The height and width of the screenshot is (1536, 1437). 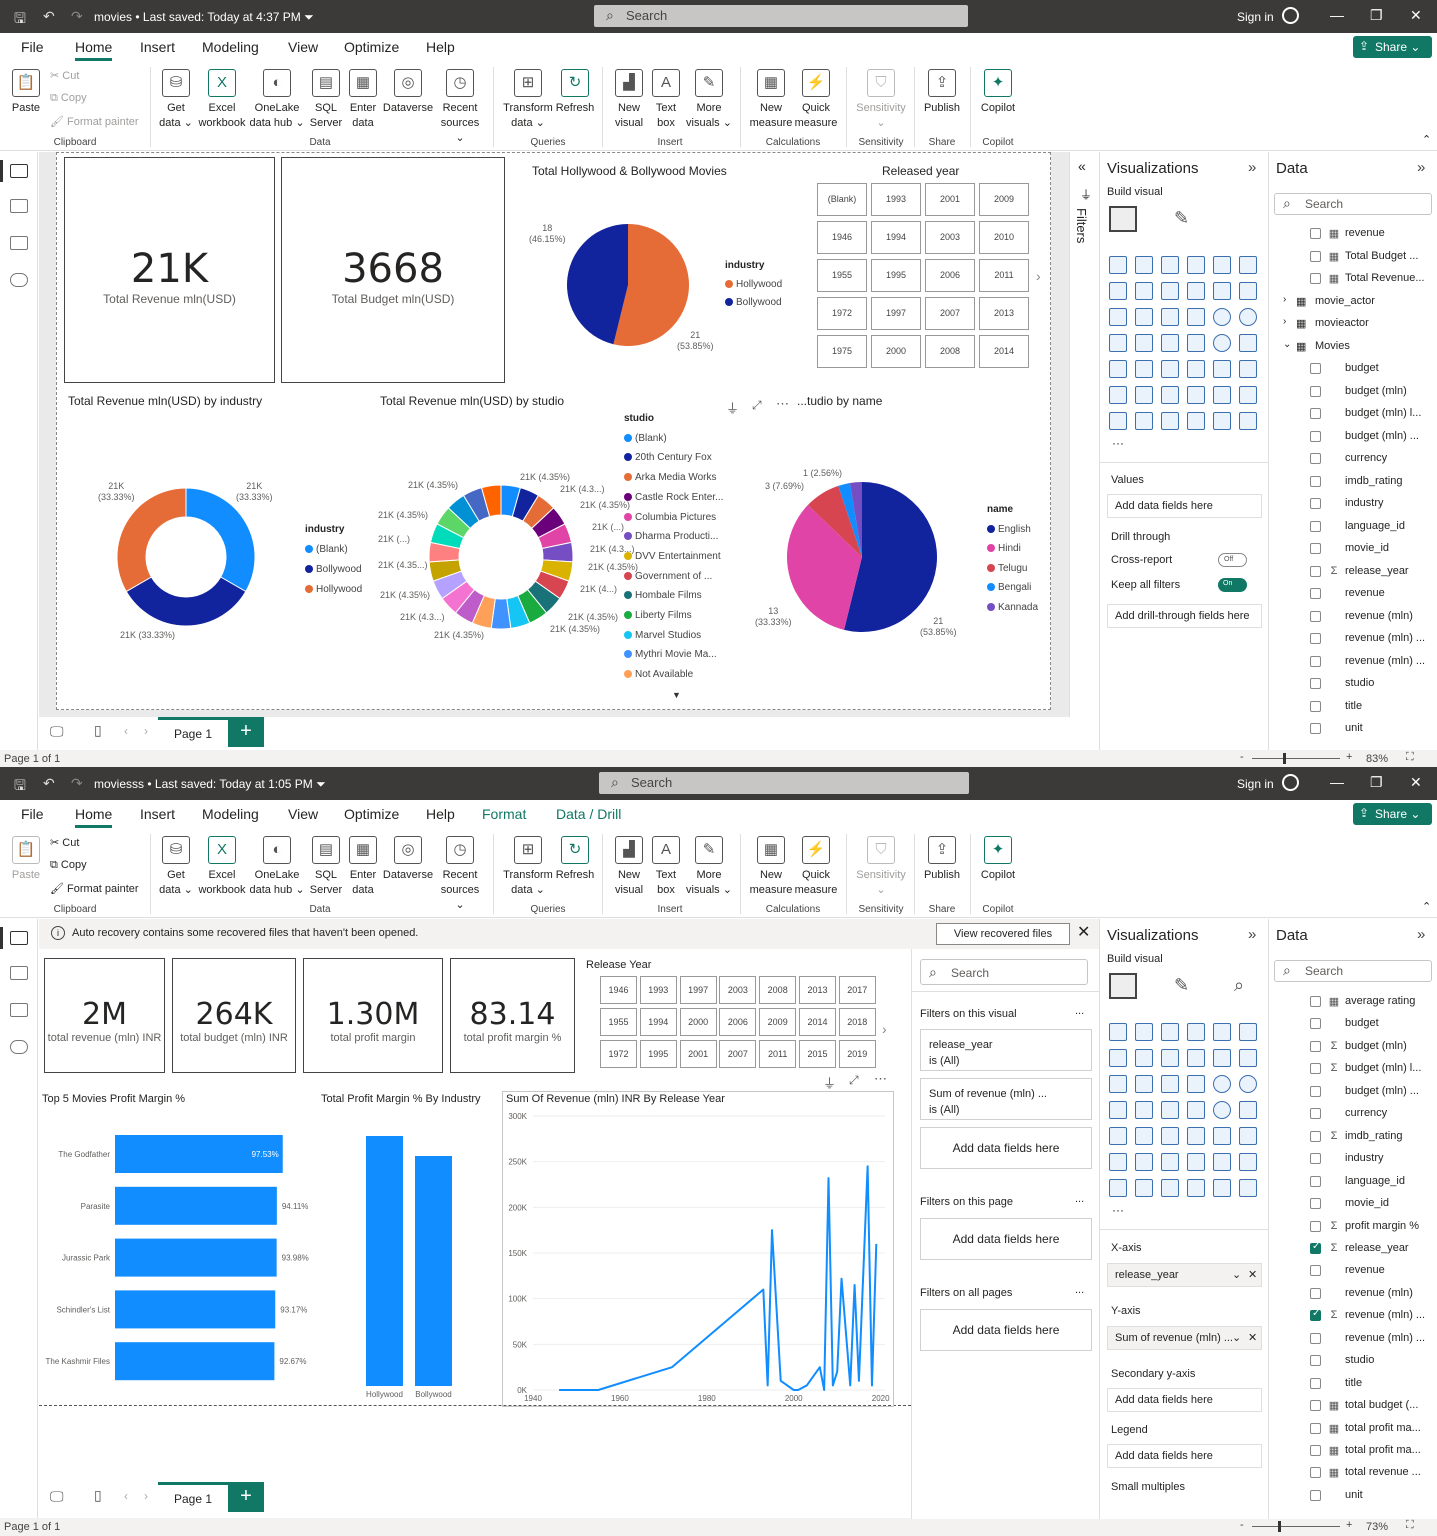 What do you see at coordinates (373, 1015) in the screenshot?
I see `kpi-card-profit-margin: 1.30M total profit margin` at bounding box center [373, 1015].